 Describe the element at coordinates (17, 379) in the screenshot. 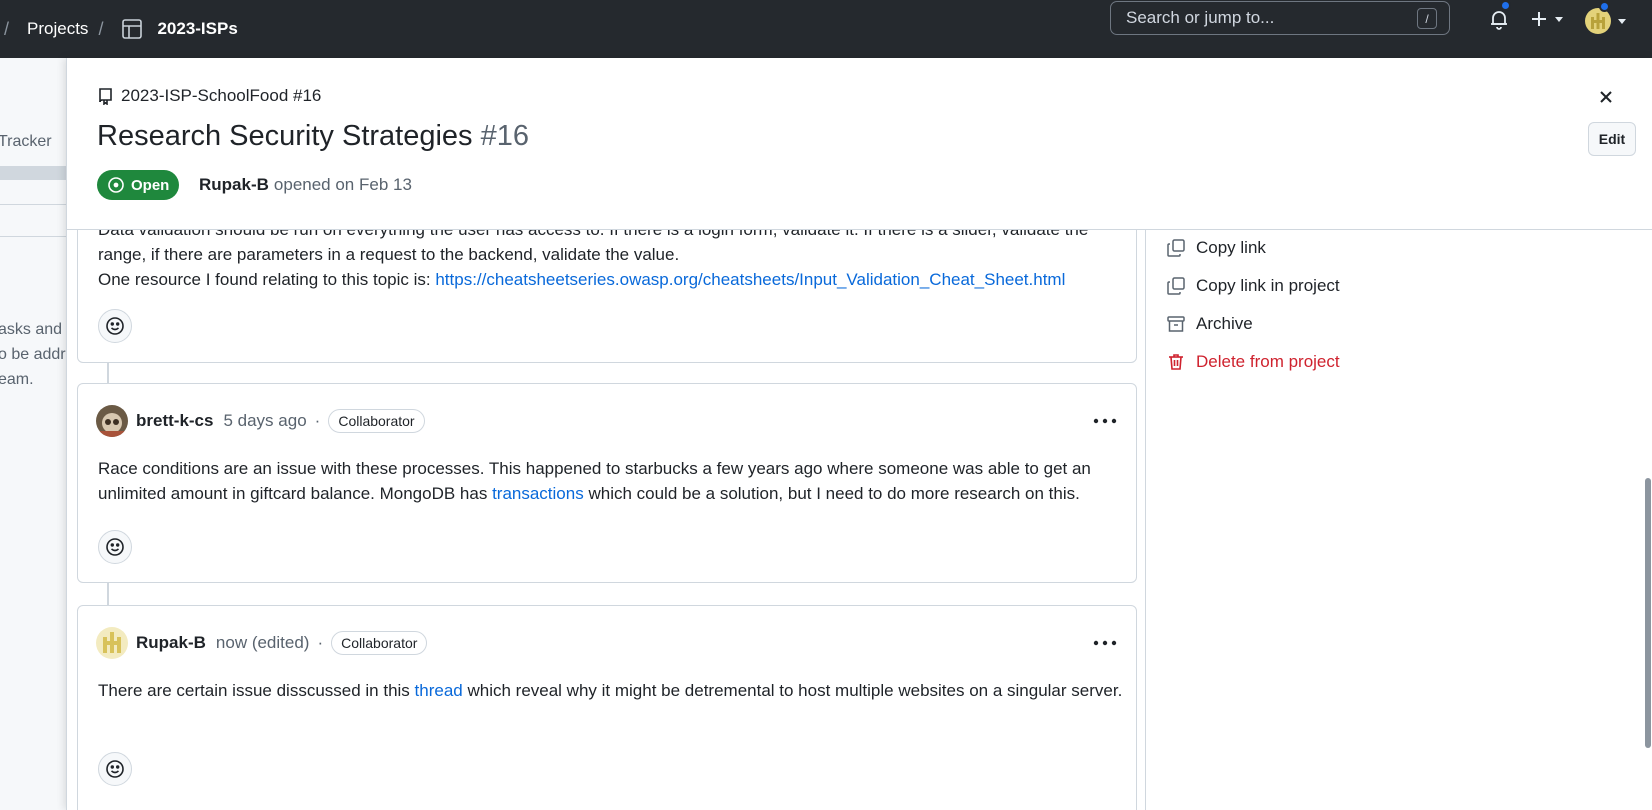

I see `background-text: eam.` at that location.